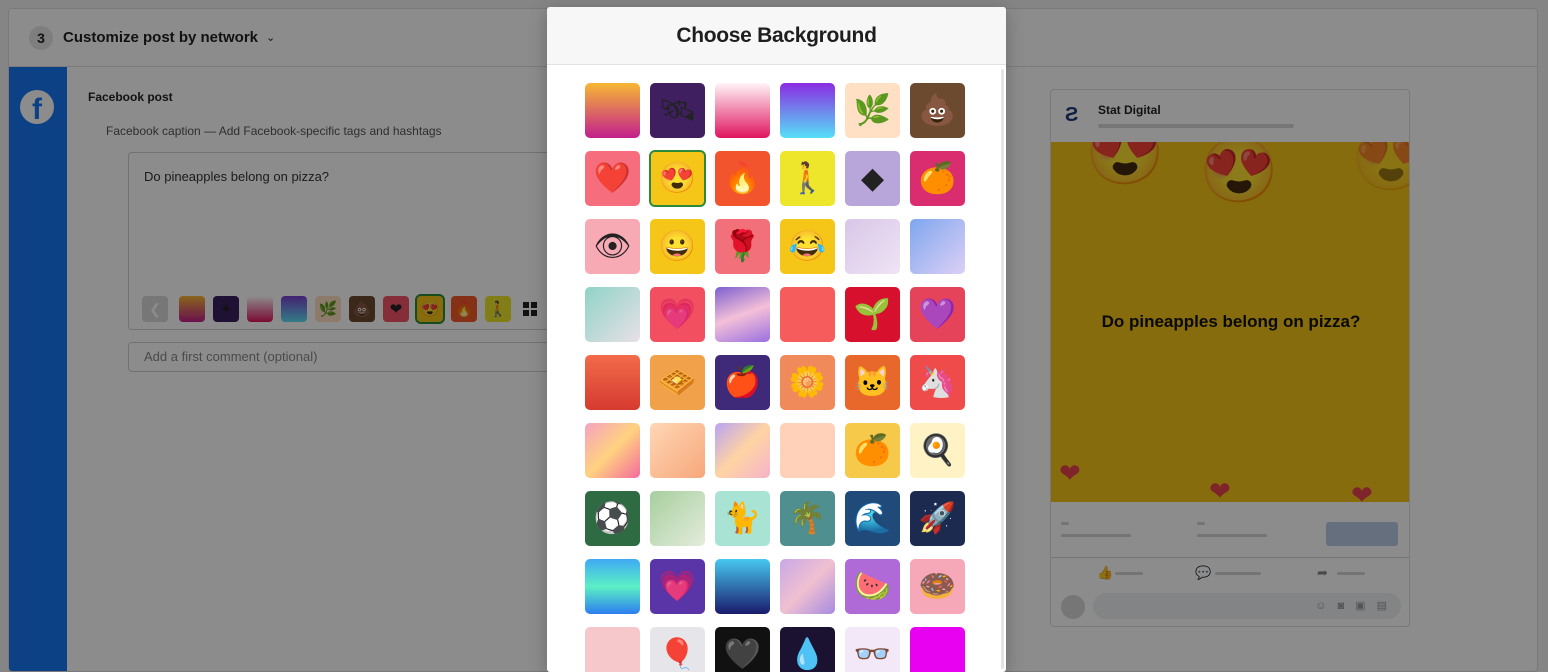 Image resolution: width=1548 pixels, height=672 pixels. What do you see at coordinates (612, 314) in the screenshot?
I see `bg-mint-gradient-tile` at bounding box center [612, 314].